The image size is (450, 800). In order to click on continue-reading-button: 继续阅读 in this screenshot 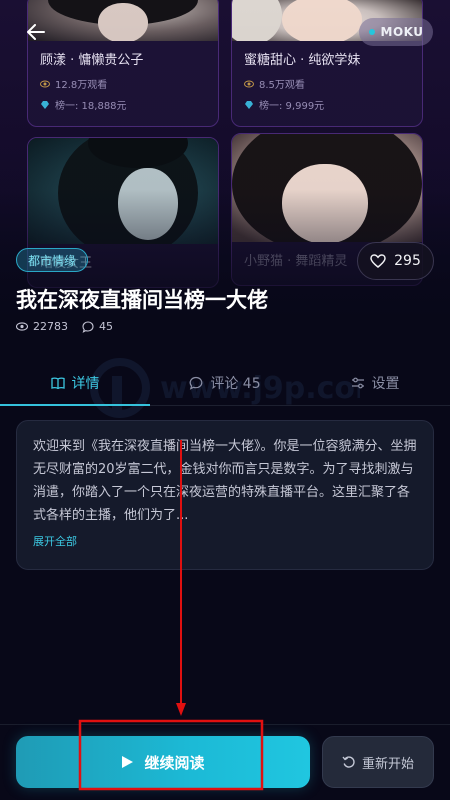, I will do `click(163, 762)`.